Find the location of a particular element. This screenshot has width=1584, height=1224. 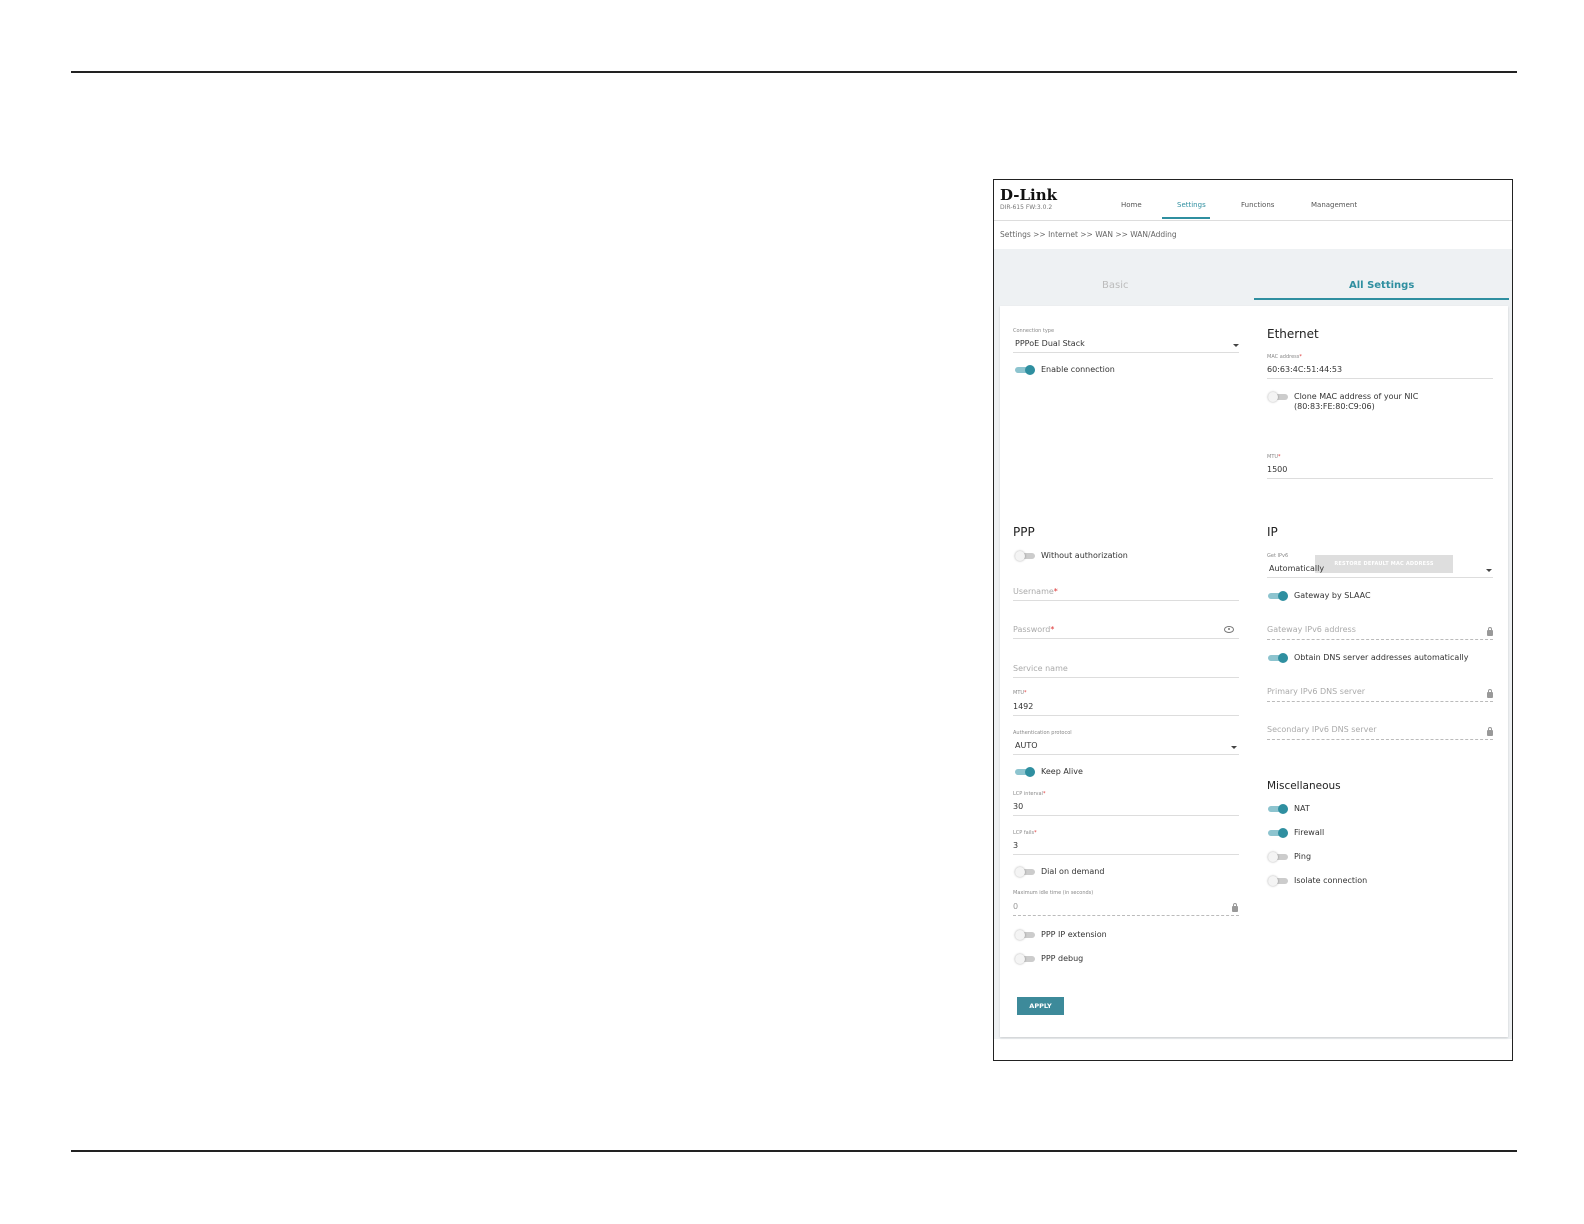

password-field: Password* is located at coordinates (1033, 629).